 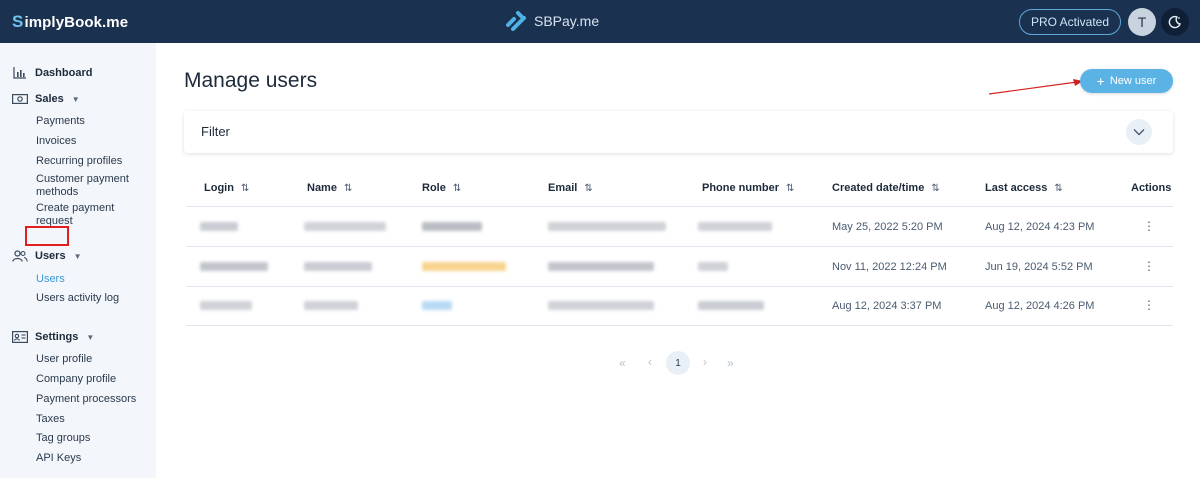 I want to click on theme-toggle-button, so click(x=1175, y=22).